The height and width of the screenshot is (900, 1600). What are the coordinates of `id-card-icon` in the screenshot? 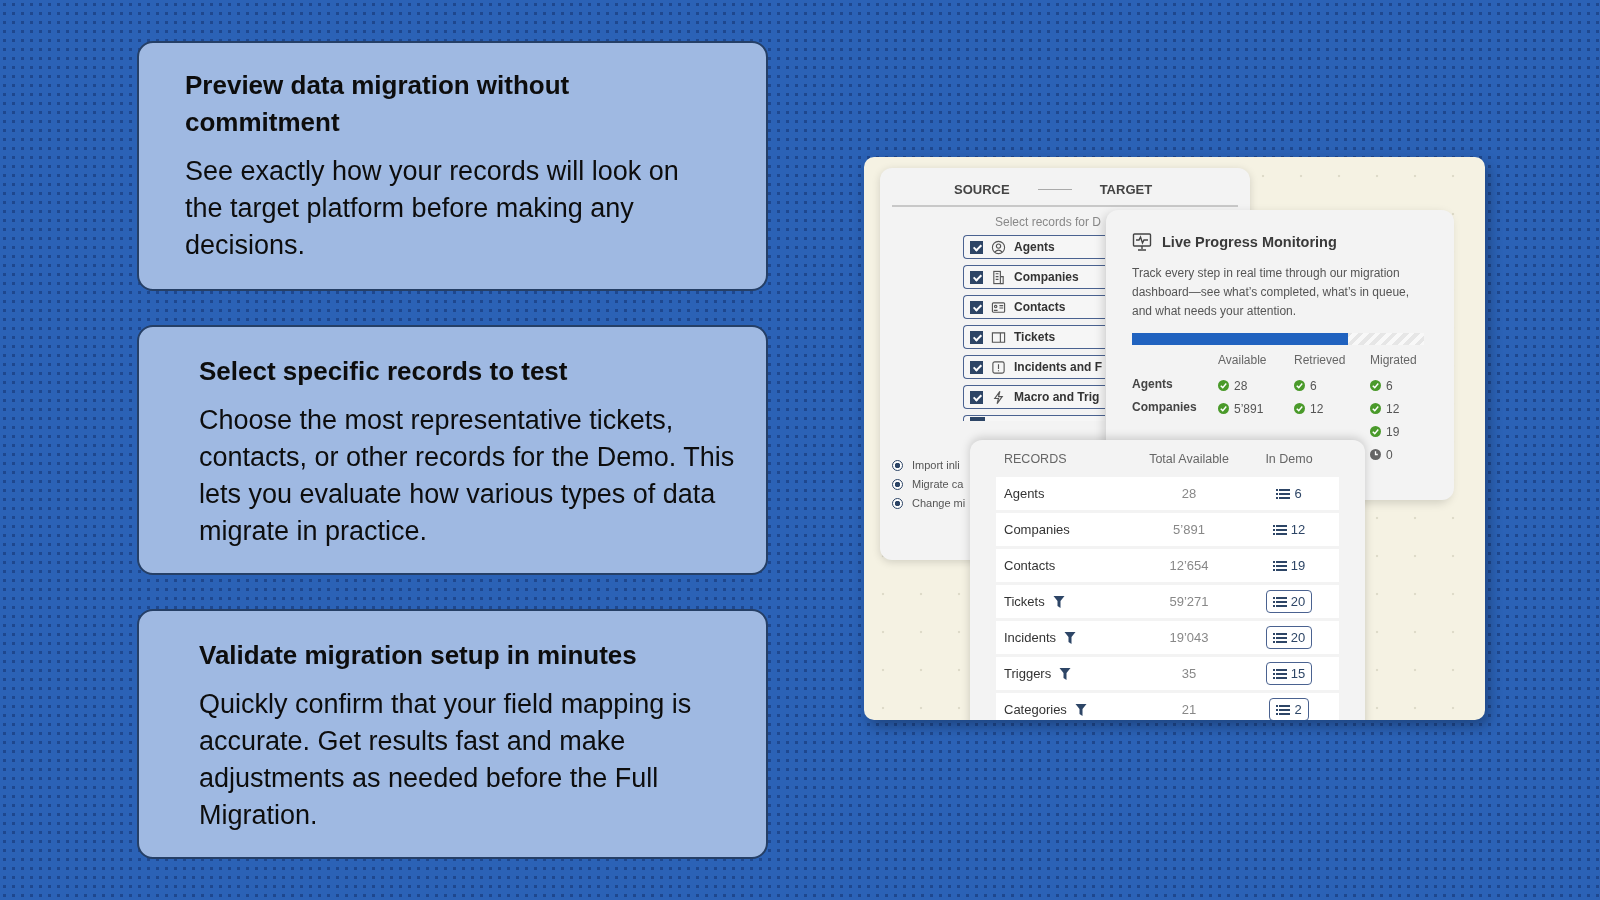 It's located at (998, 307).